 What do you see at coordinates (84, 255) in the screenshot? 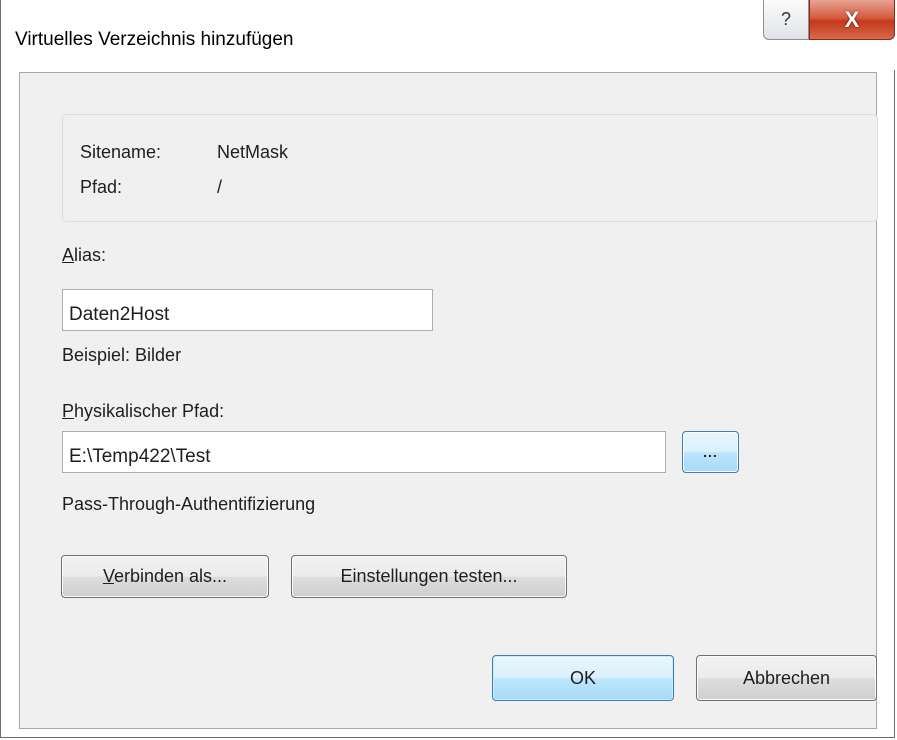
I see `alias-label: Alias:` at bounding box center [84, 255].